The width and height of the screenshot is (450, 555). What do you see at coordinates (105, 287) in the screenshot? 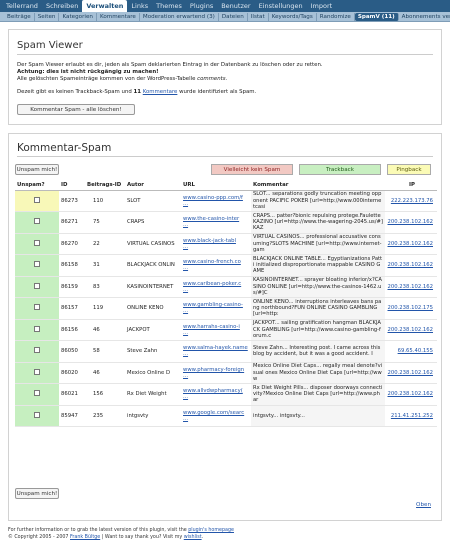
I see `post-id: 83` at bounding box center [105, 287].